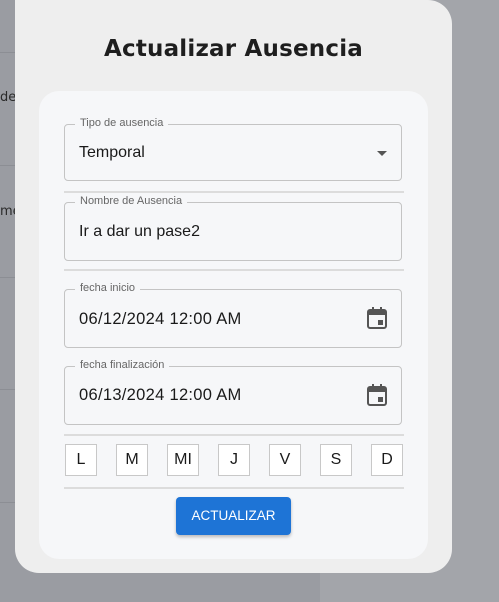 This screenshot has height=602, width=499. What do you see at coordinates (122, 365) in the screenshot?
I see `end-date-label: fecha finalización` at bounding box center [122, 365].